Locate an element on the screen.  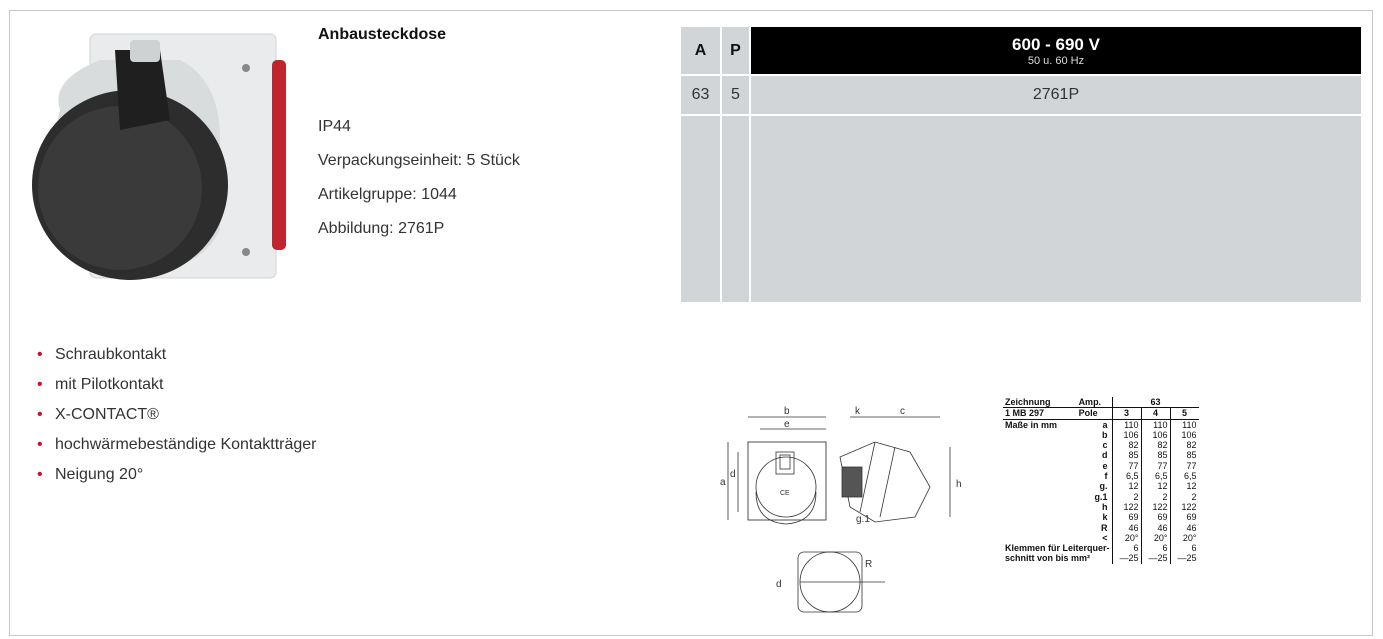
dim-key: d is located at coordinates (1105, 455).